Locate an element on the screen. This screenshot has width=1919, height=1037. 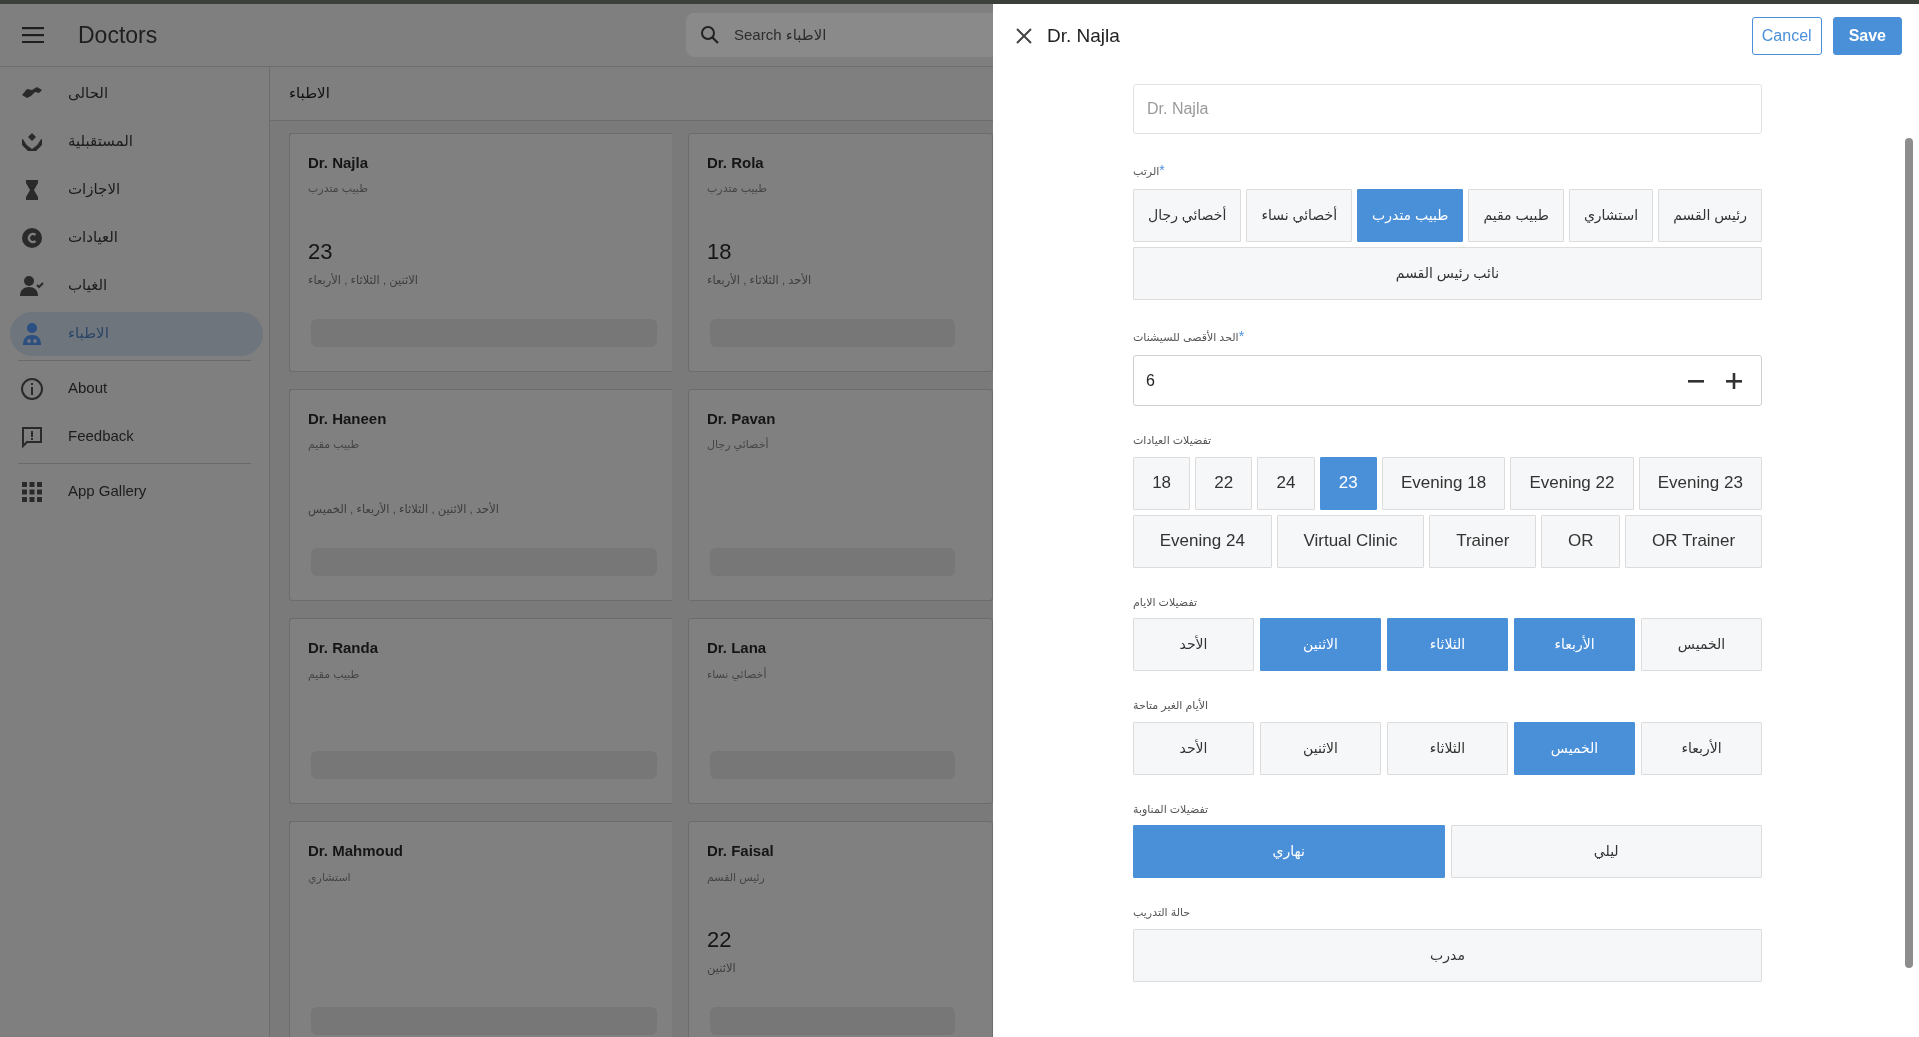
doctor-rank: أخصائي نساء is located at coordinates (737, 674).